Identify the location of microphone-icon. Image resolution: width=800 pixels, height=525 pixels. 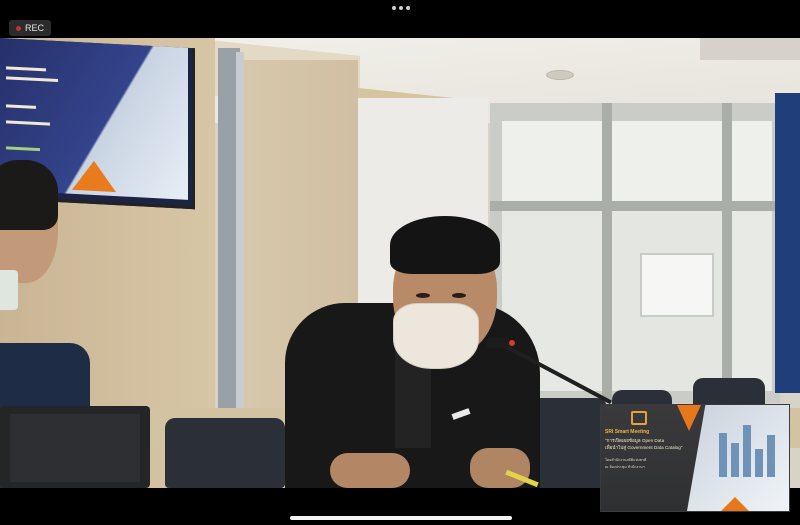
(498, 343).